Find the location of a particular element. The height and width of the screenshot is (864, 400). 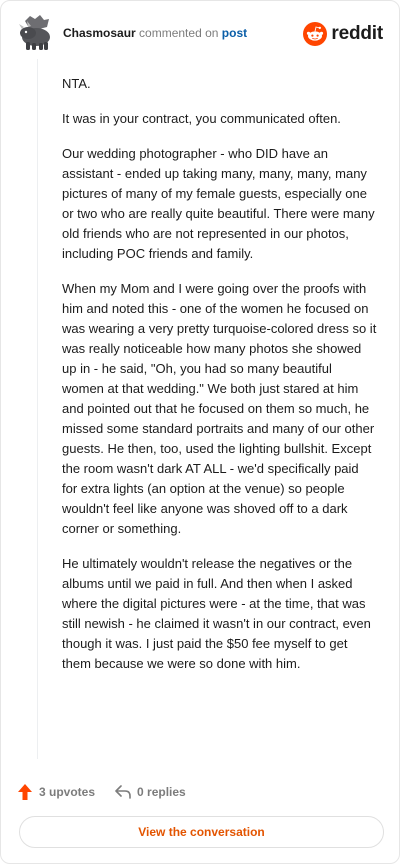

post-link: post is located at coordinates (234, 33).